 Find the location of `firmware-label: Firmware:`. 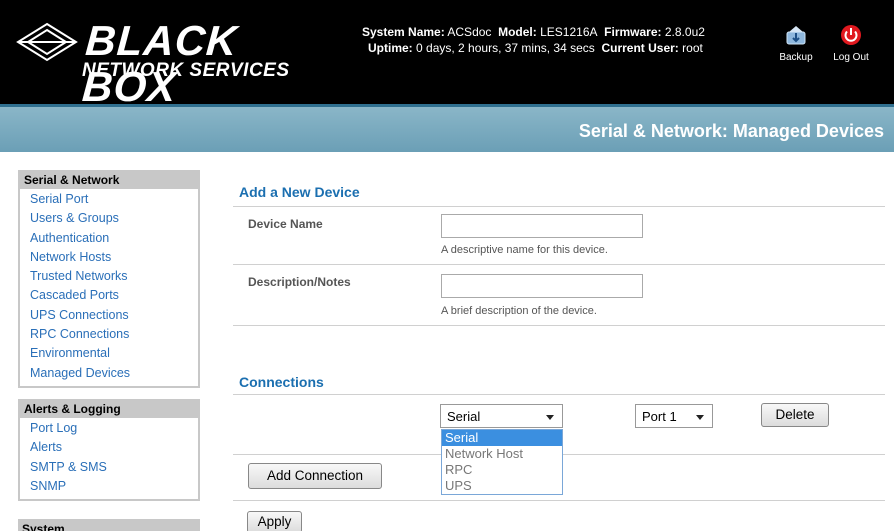

firmware-label: Firmware: is located at coordinates (633, 32).